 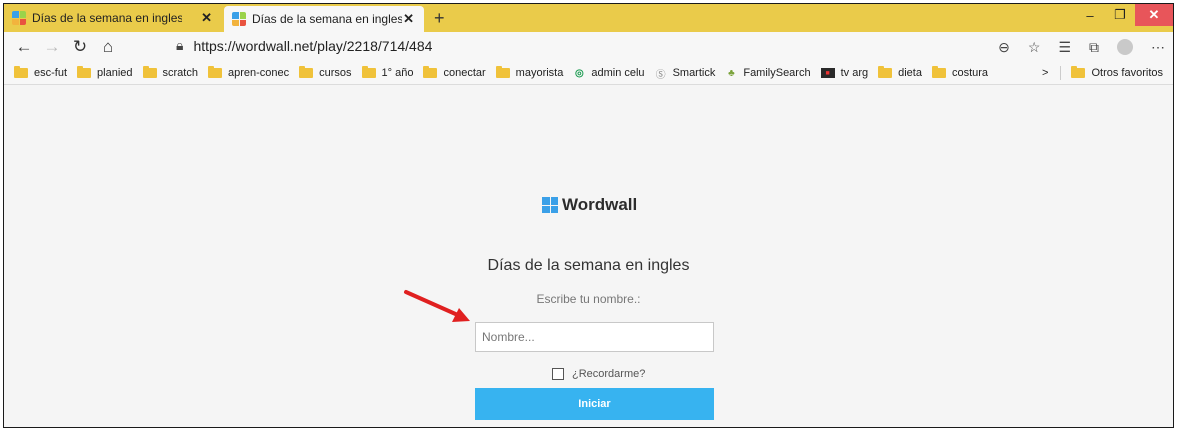 I want to click on chevron-right-icon: >, so click(x=1045, y=73).